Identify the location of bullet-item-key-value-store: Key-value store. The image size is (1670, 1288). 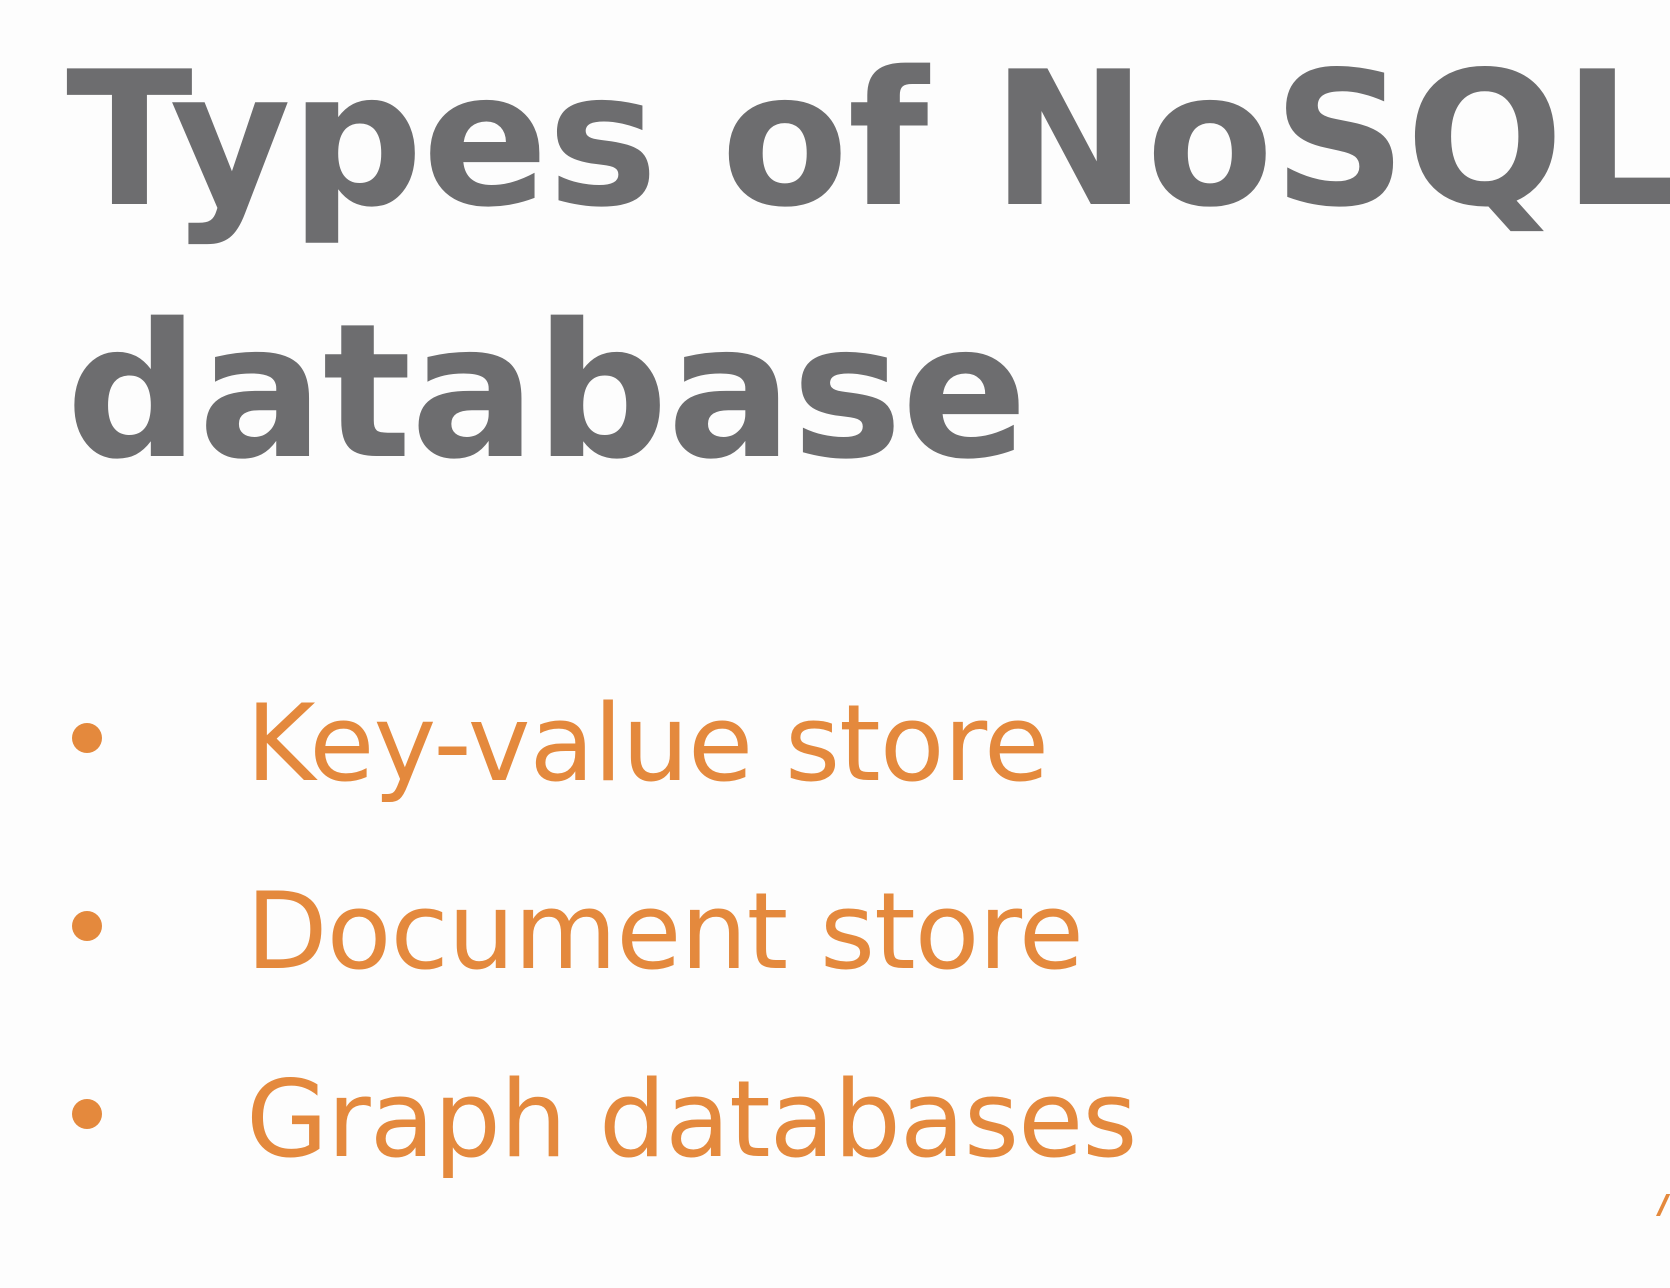
(599, 744).